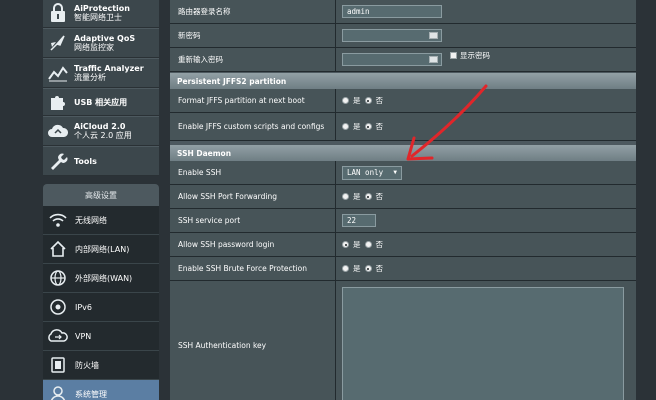 The height and width of the screenshot is (400, 656). What do you see at coordinates (392, 59) in the screenshot?
I see `retype-password-input` at bounding box center [392, 59].